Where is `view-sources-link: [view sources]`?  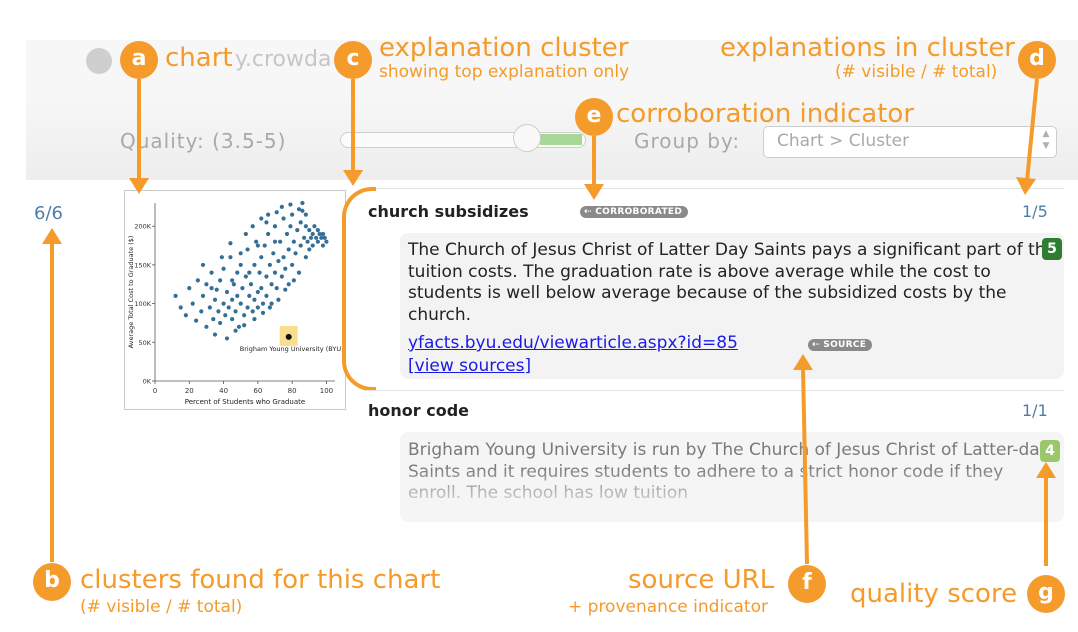 view-sources-link: [view sources] is located at coordinates (469, 366).